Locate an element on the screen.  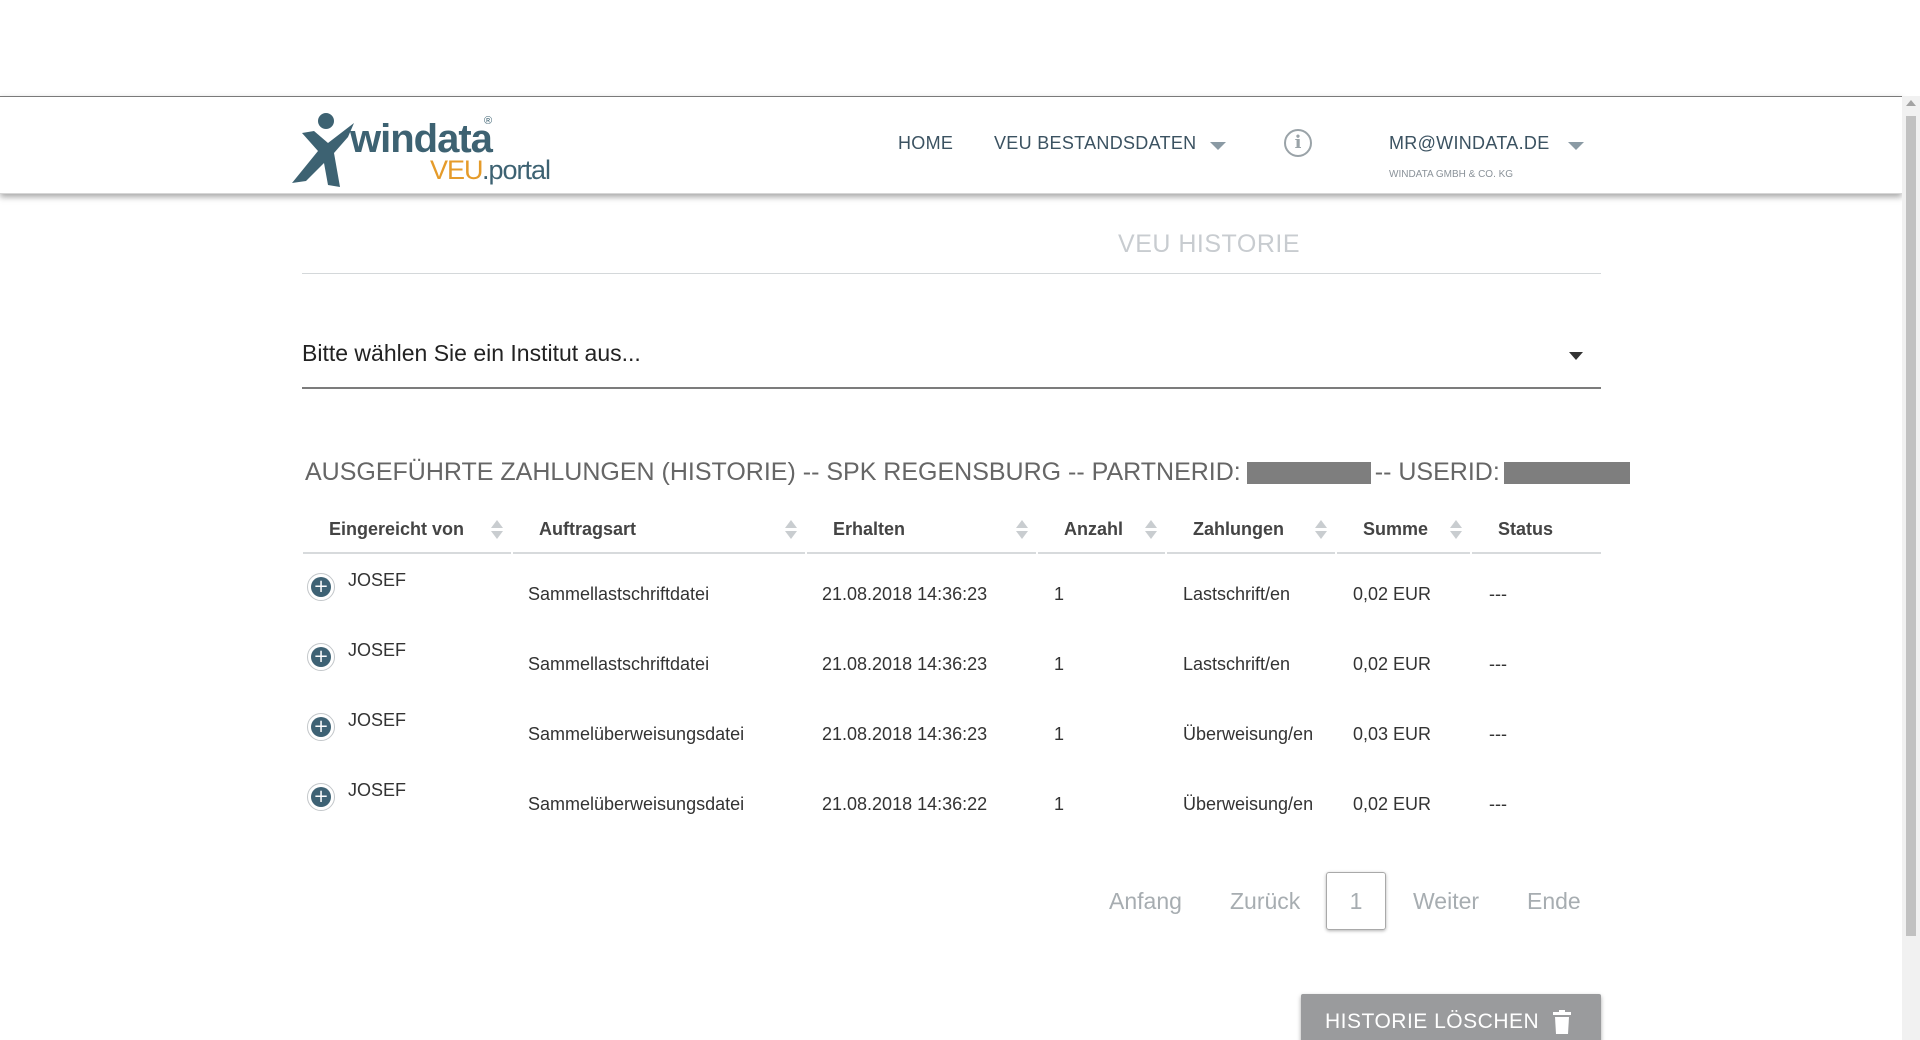
user-company: WINDATA GMBH & CO. KG is located at coordinates (1451, 174).